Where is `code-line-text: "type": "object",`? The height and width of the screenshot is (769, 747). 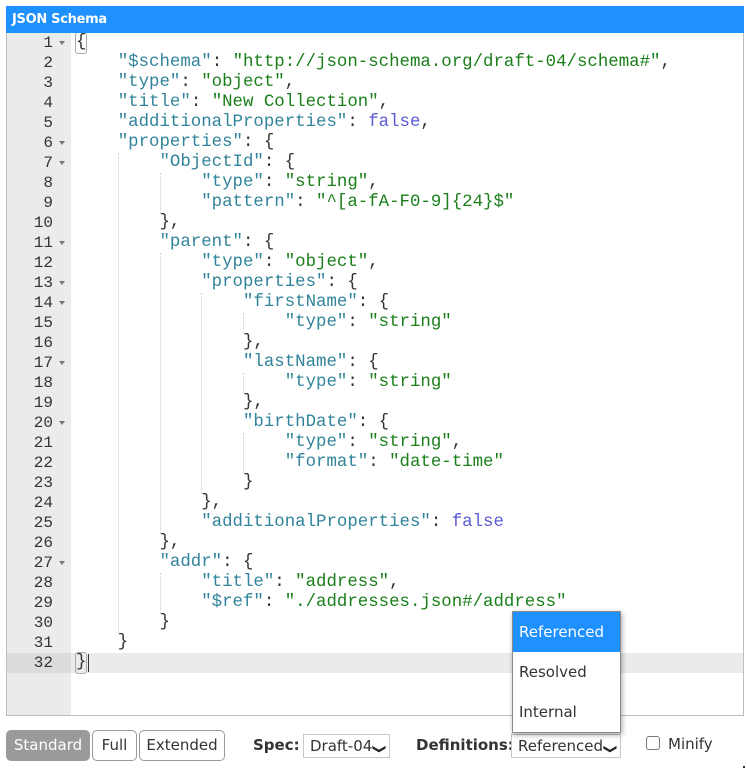
code-line-text: "type": "object", is located at coordinates (227, 263).